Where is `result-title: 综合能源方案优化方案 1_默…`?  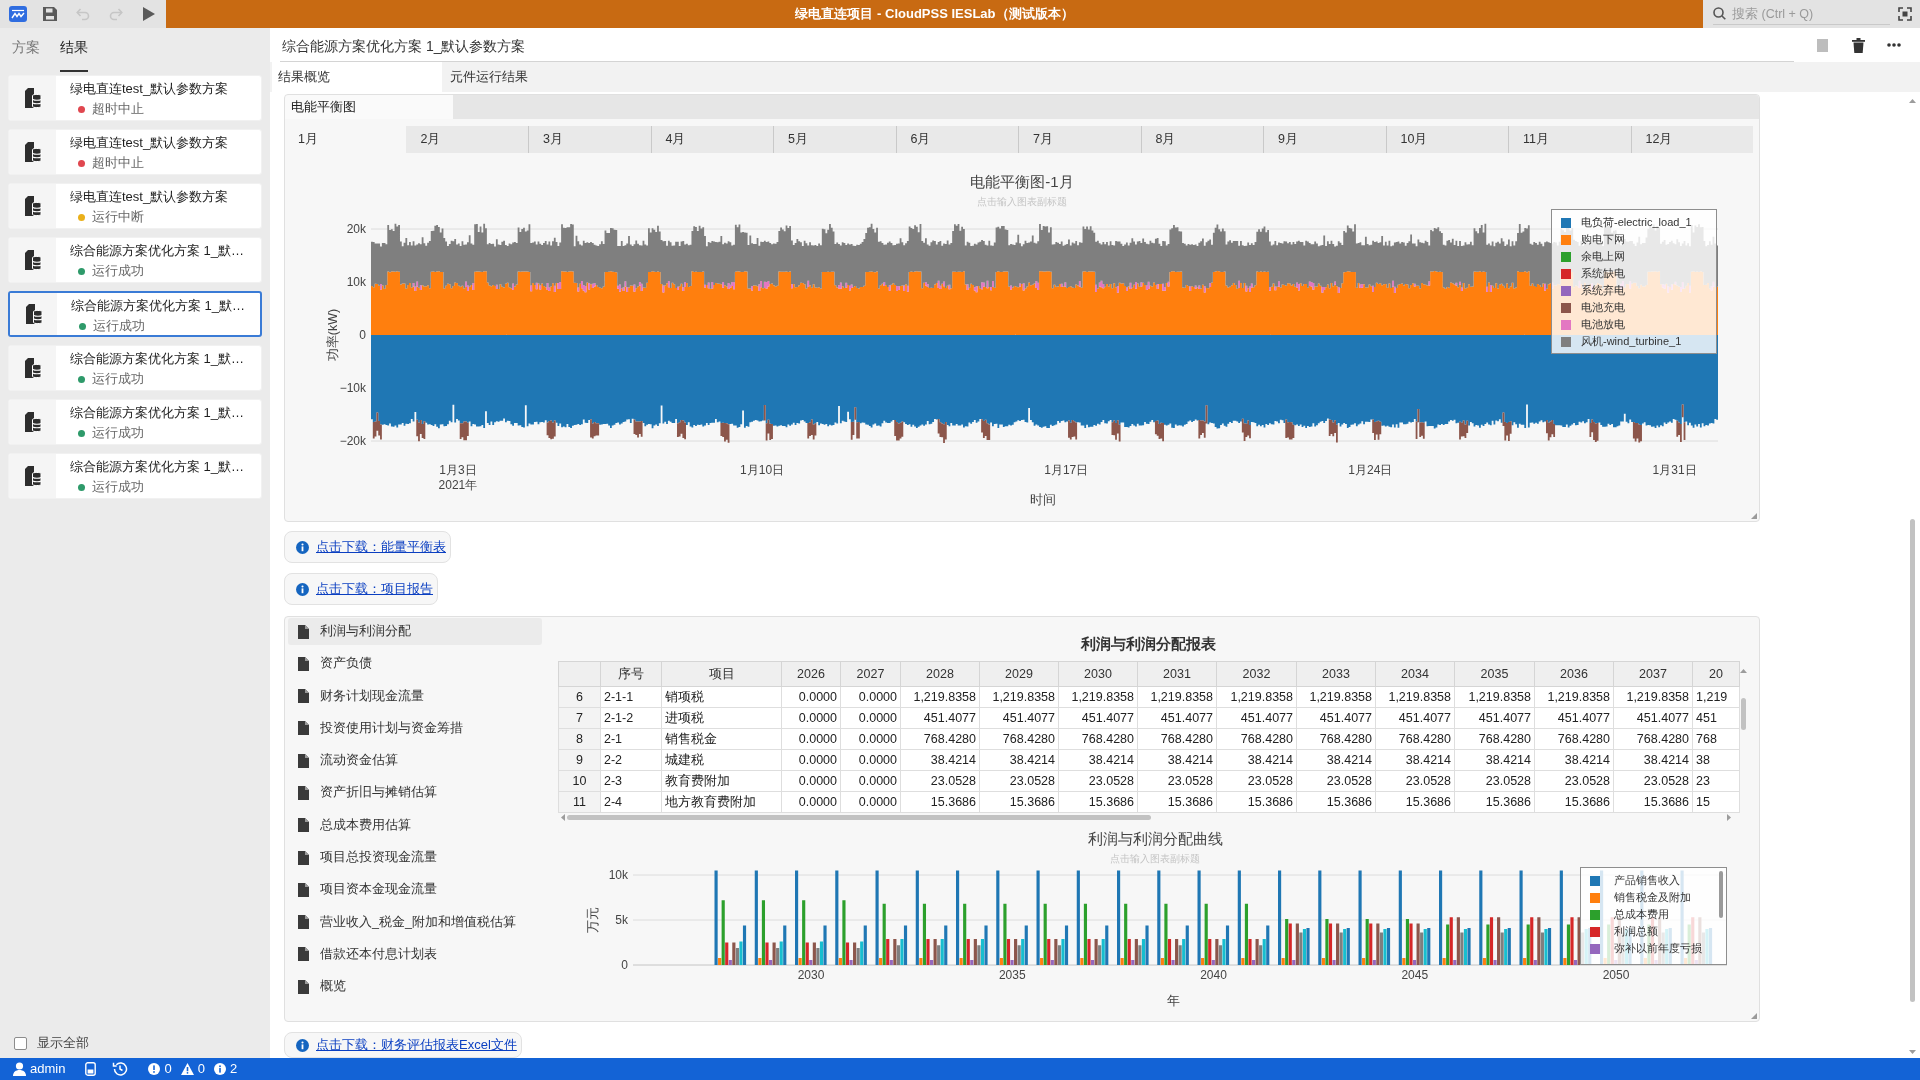 result-title: 综合能源方案优化方案 1_默… is located at coordinates (157, 466).